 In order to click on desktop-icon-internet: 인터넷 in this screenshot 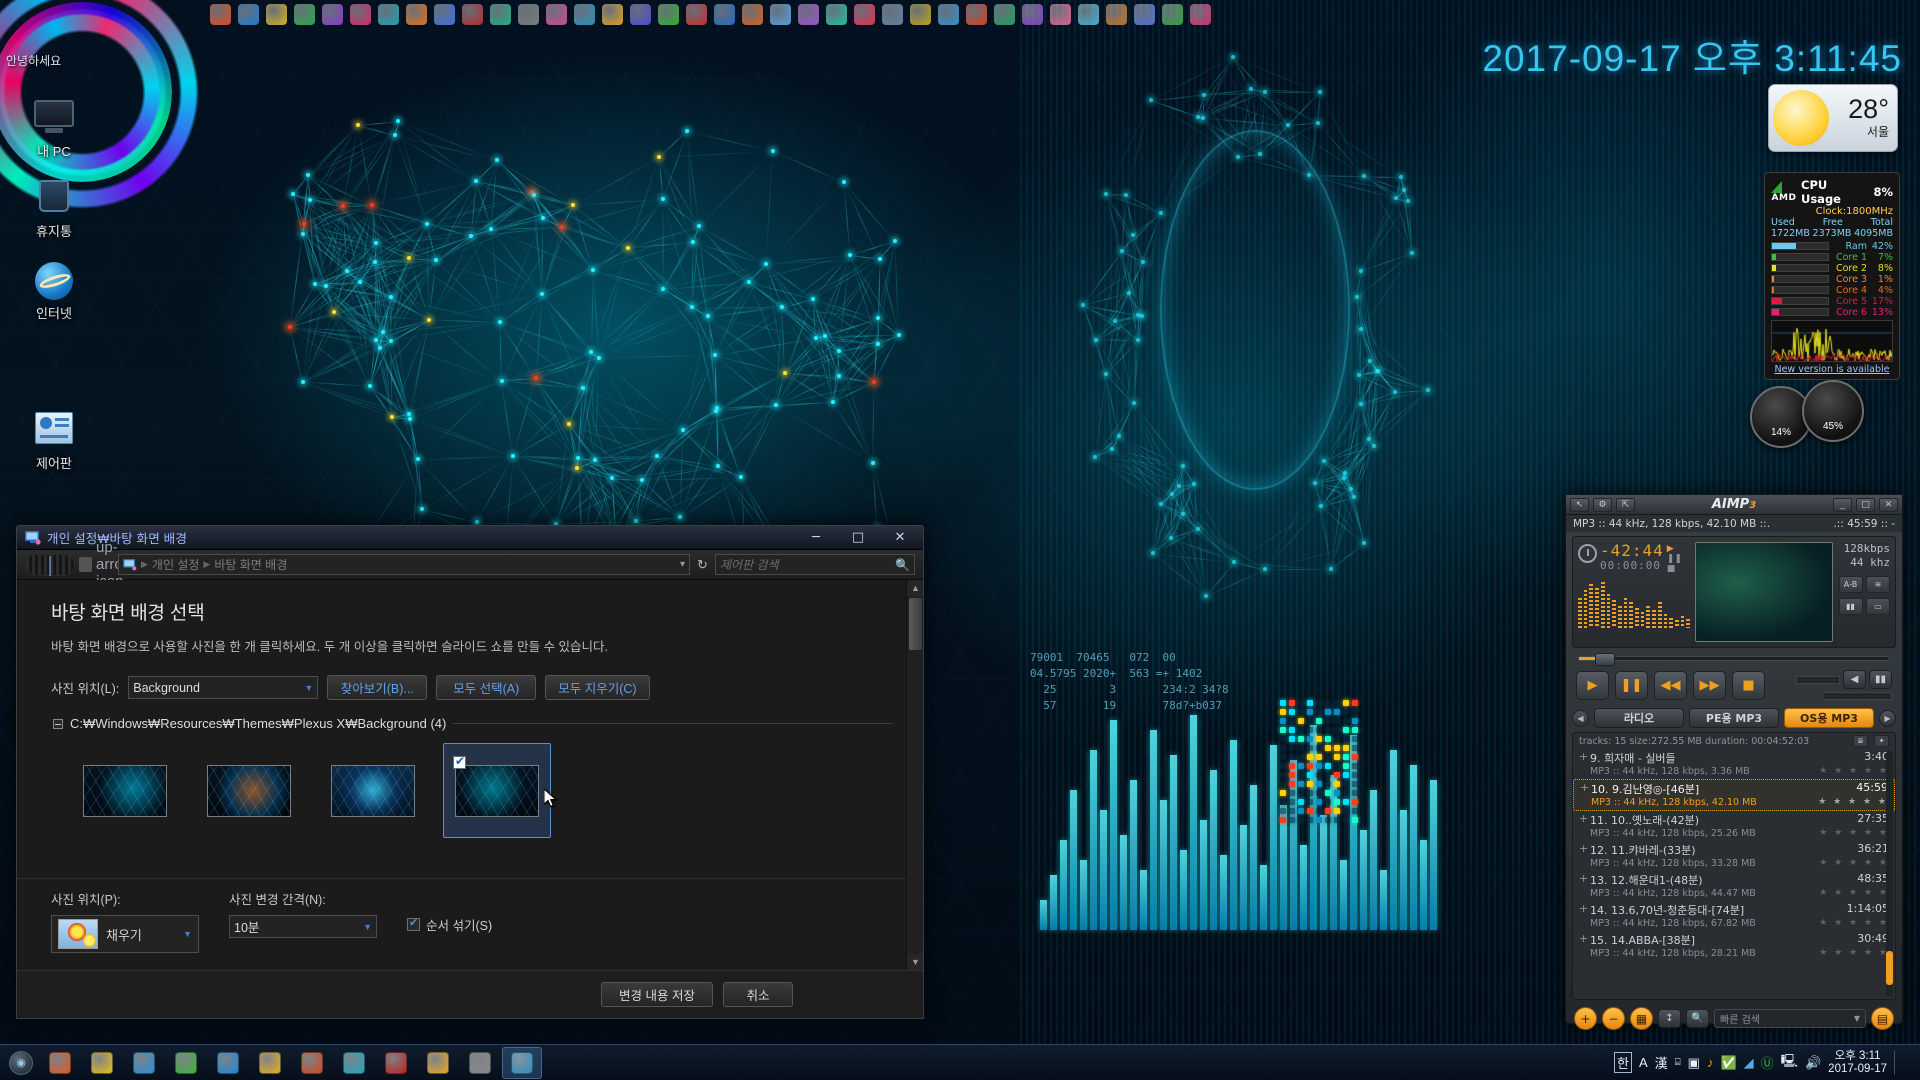, I will do `click(54, 291)`.